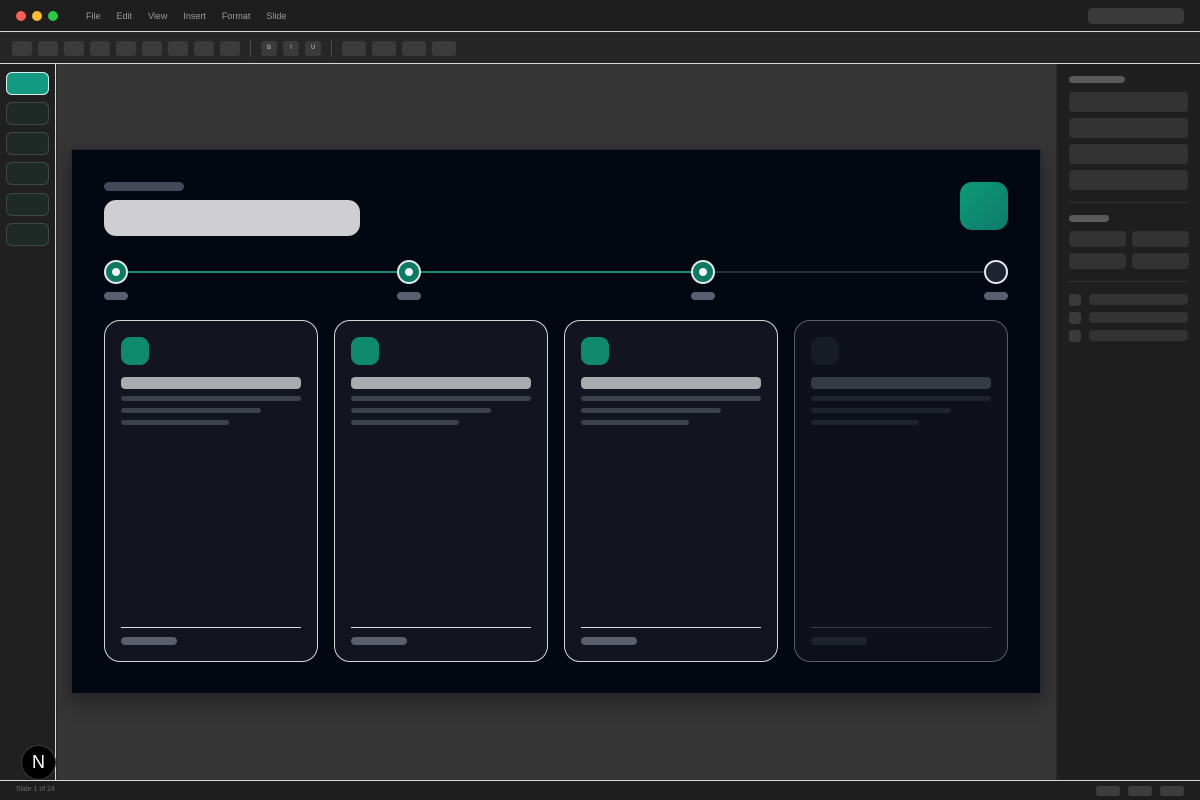 This screenshot has height=800, width=1200. What do you see at coordinates (1097, 261) in the screenshot?
I see `property-input-w` at bounding box center [1097, 261].